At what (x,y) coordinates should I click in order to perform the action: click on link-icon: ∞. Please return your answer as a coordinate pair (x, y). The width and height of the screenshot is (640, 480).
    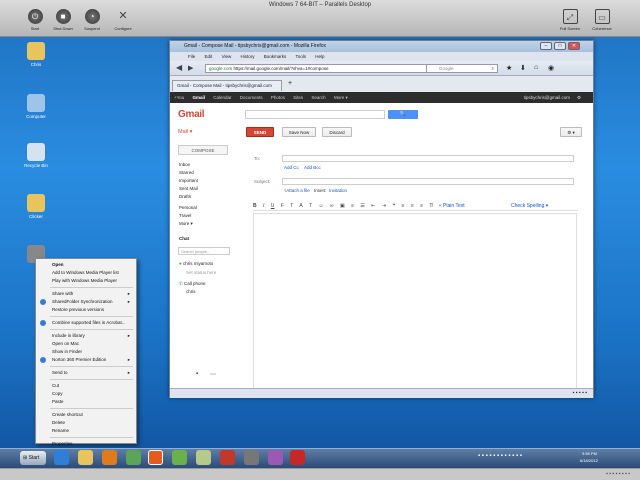
    Looking at the image, I should click on (332, 206).